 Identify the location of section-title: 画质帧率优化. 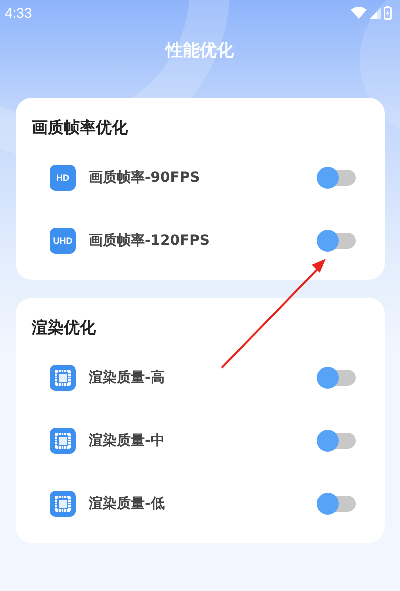
(80, 128).